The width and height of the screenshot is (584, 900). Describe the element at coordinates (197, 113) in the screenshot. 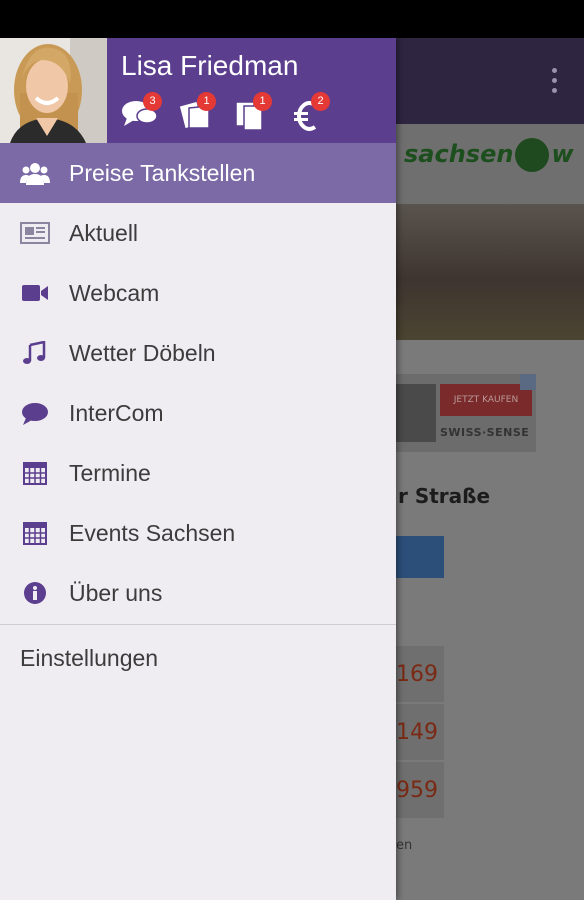

I see `tickets-button: 1` at that location.